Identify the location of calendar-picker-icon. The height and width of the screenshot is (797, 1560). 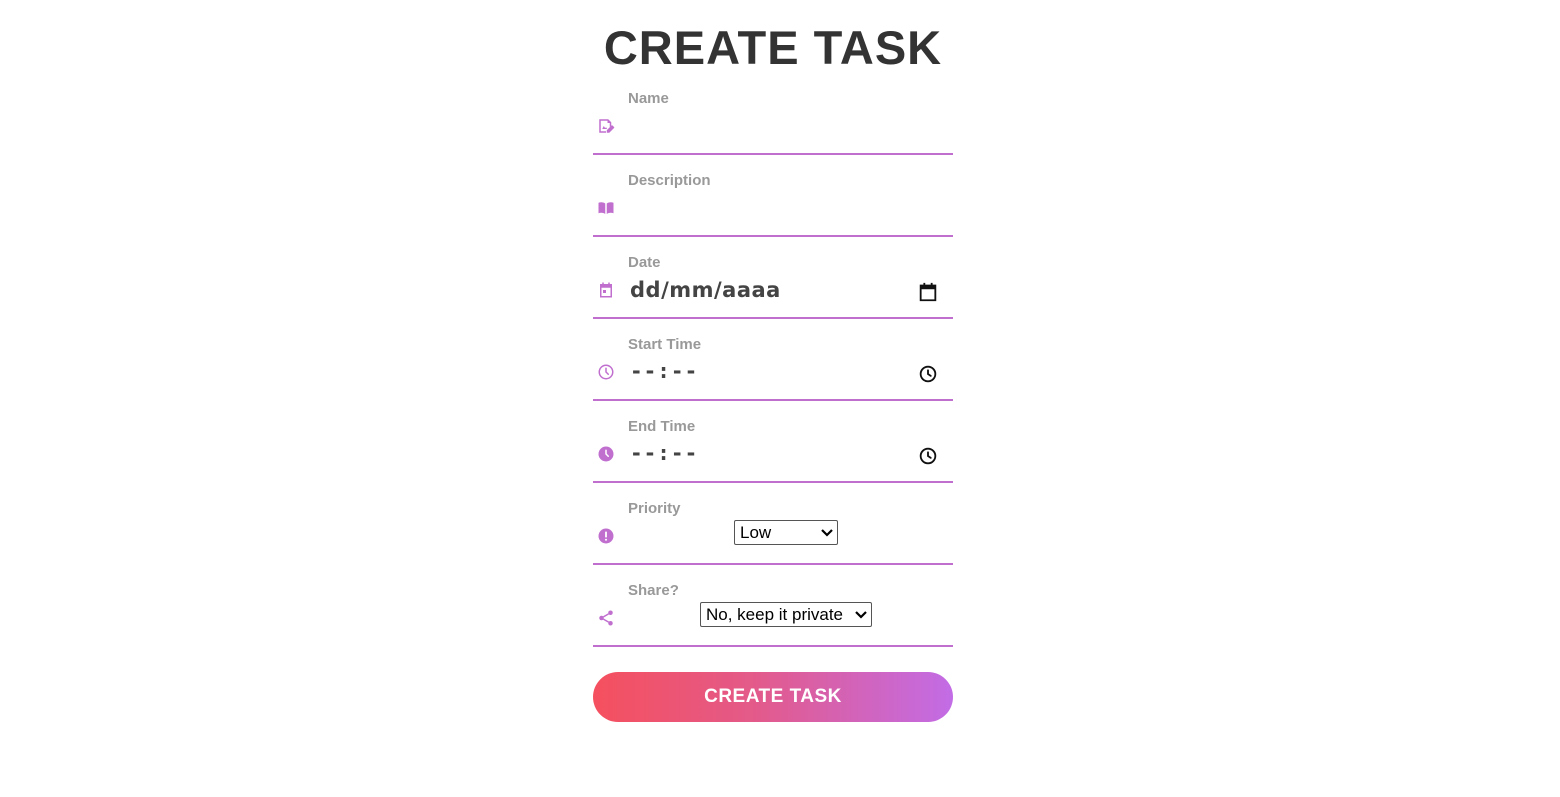
(928, 292).